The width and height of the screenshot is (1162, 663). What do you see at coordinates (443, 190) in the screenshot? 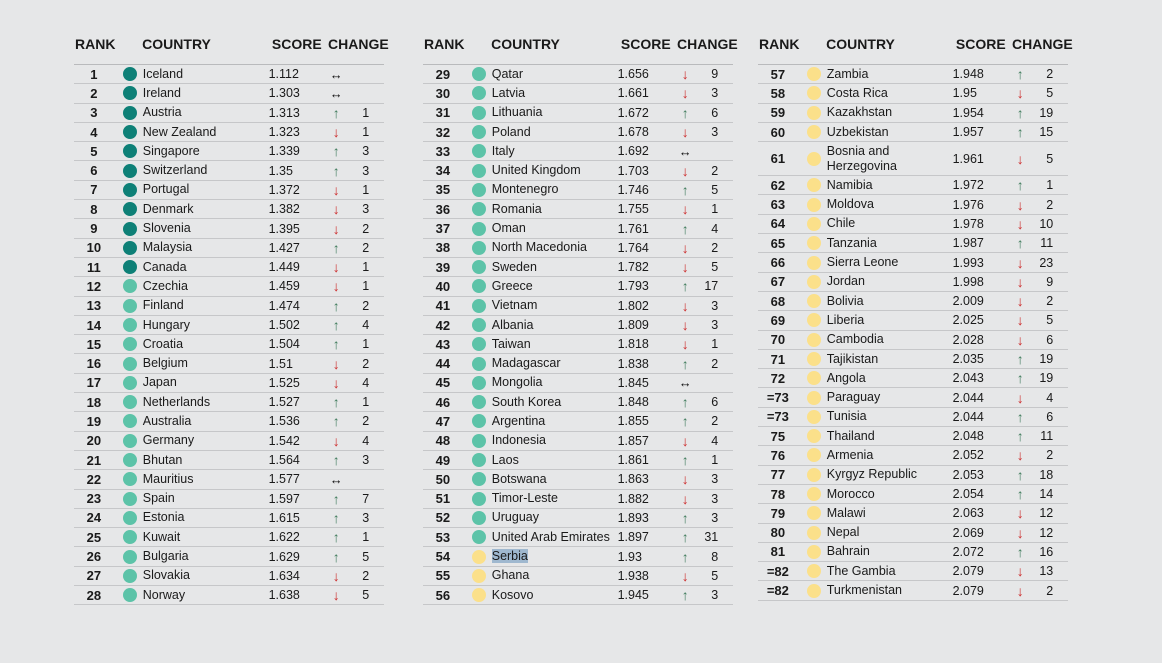
I see `rank-cell: 35` at bounding box center [443, 190].